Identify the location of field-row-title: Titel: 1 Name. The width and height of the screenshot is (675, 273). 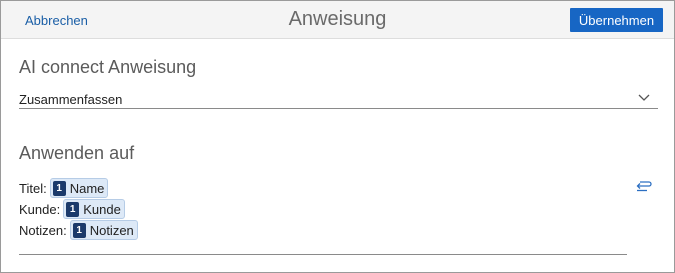
(64, 188).